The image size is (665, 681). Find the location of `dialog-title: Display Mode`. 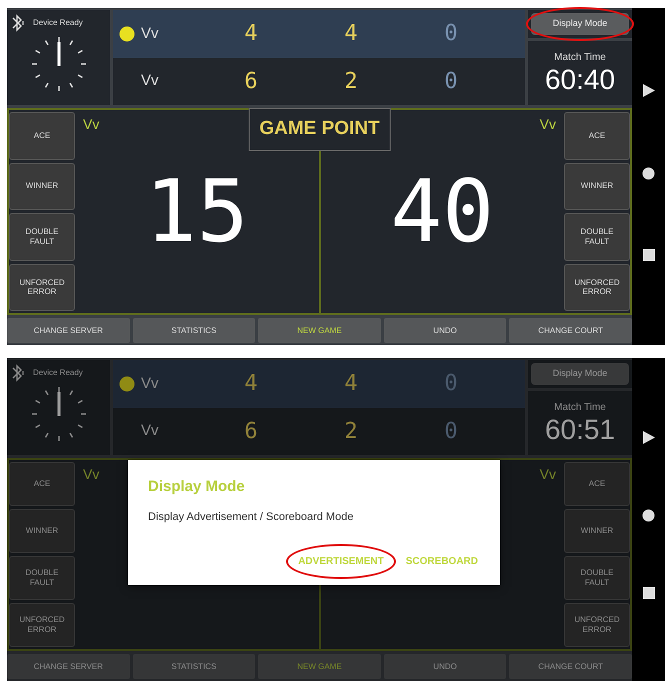

dialog-title: Display Mode is located at coordinates (197, 487).